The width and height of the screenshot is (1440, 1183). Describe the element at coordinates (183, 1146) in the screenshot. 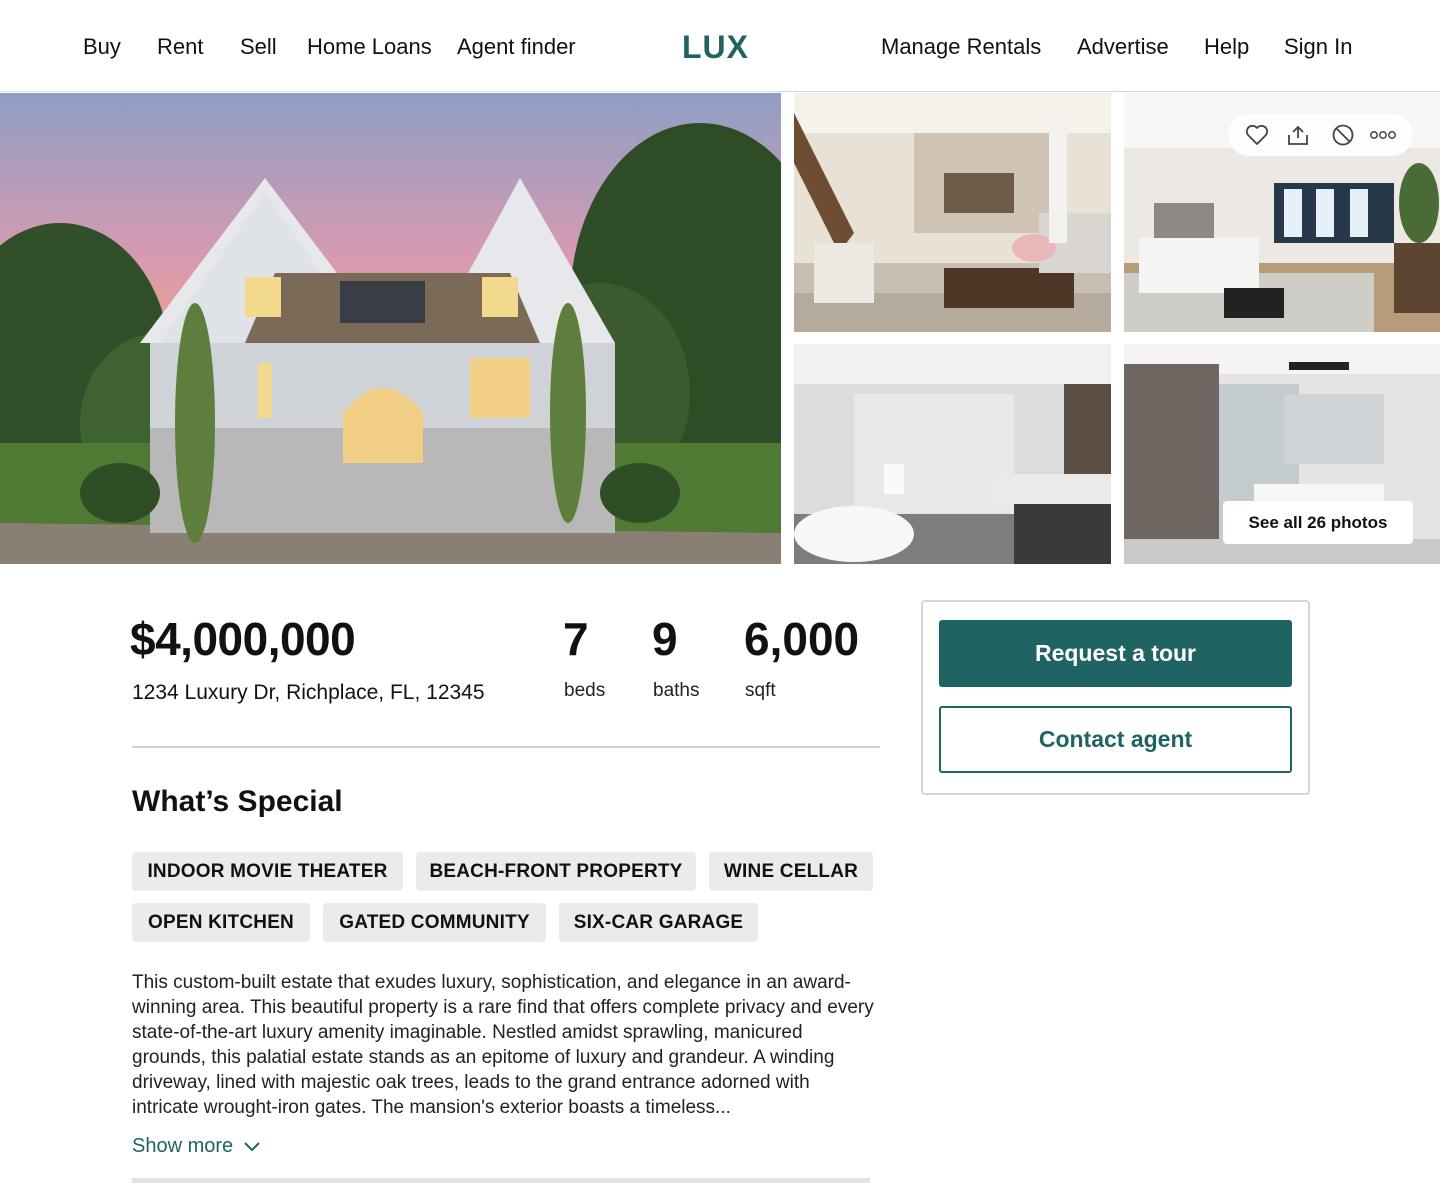

I see `show-more-label: Show more` at that location.